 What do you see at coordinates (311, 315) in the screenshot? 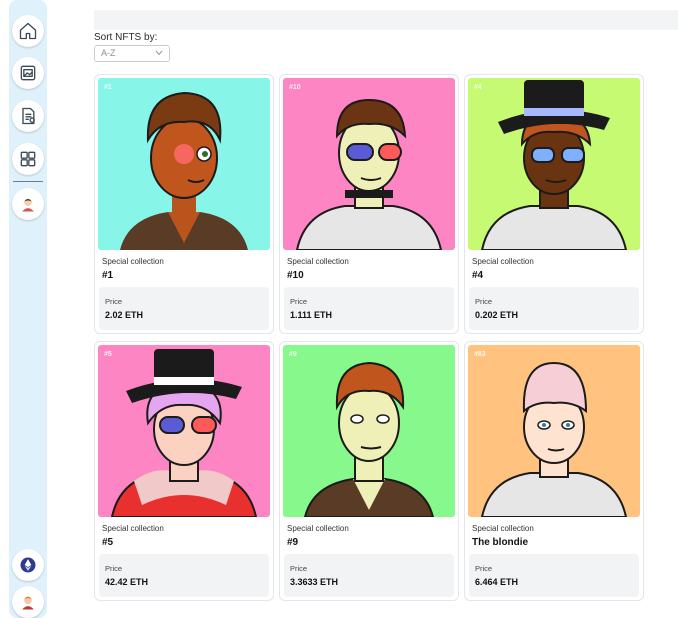
I see `price-value: 1.111 ETH` at bounding box center [311, 315].